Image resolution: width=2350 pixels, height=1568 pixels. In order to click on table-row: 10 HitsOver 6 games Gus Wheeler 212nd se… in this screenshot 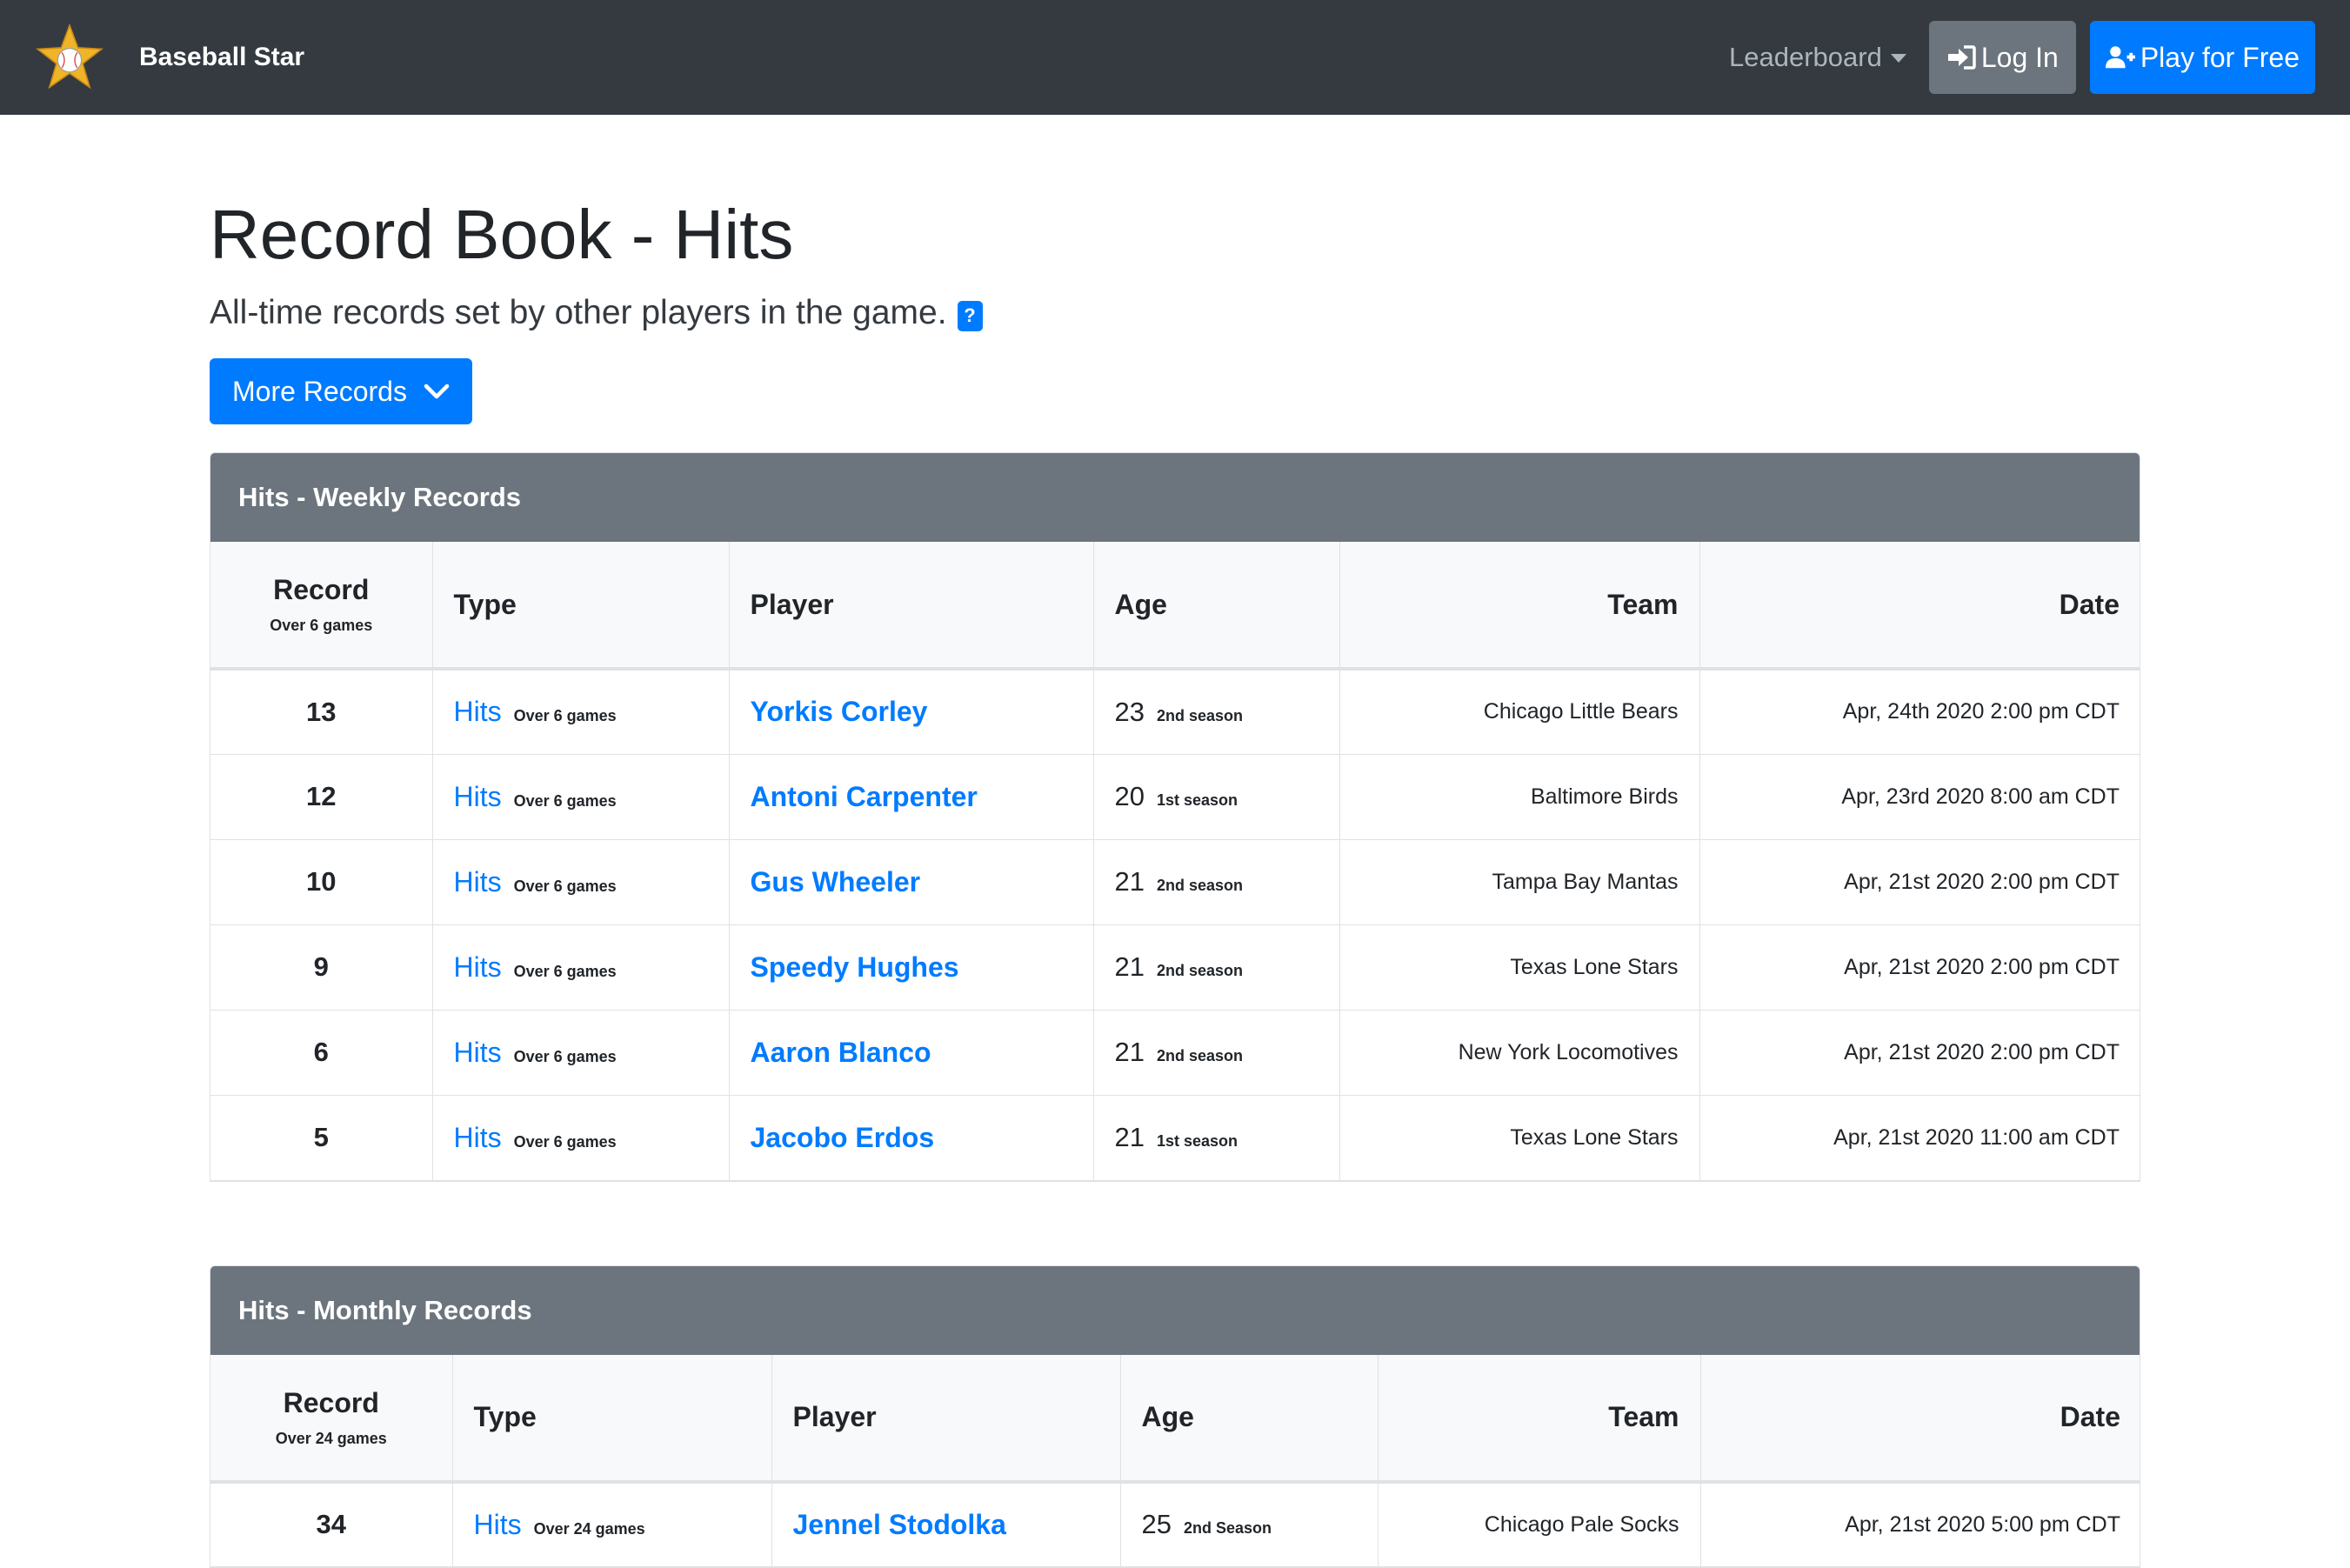, I will do `click(1175, 881)`.